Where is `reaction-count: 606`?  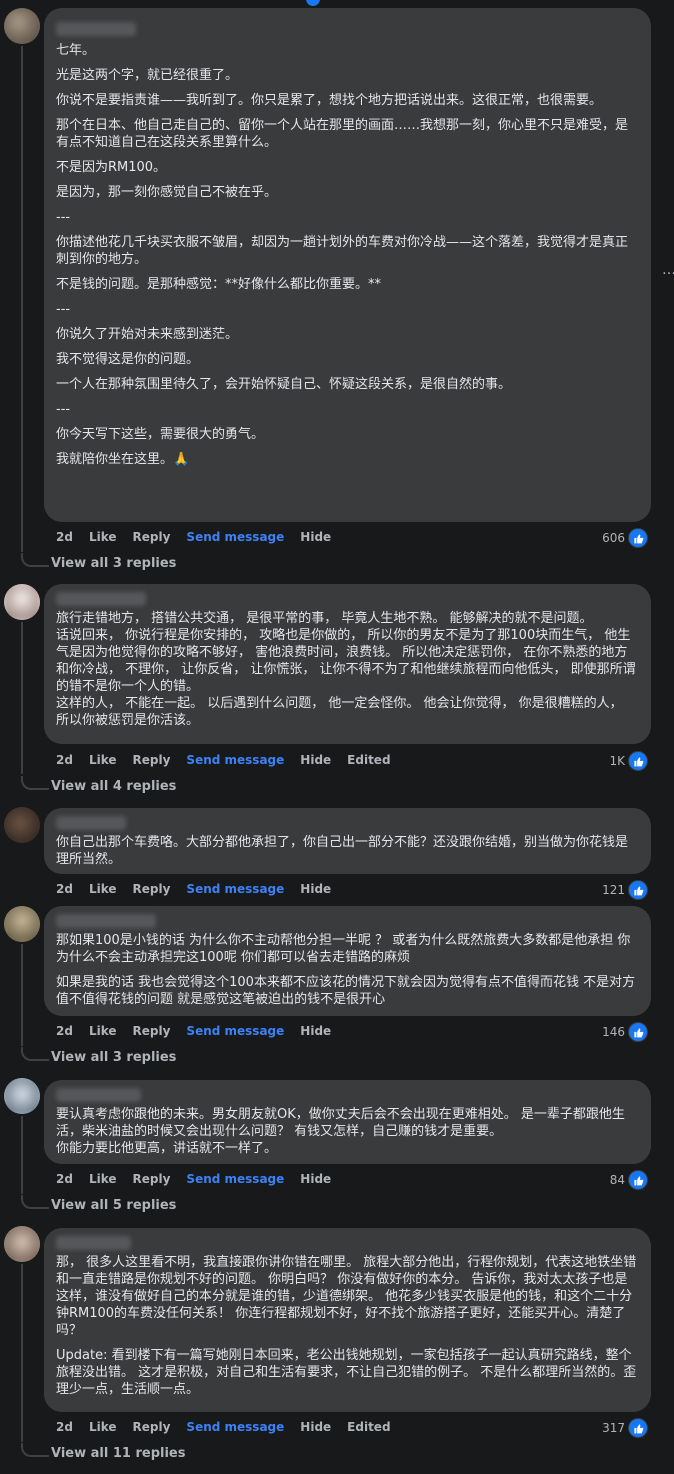 reaction-count: 606 is located at coordinates (625, 538).